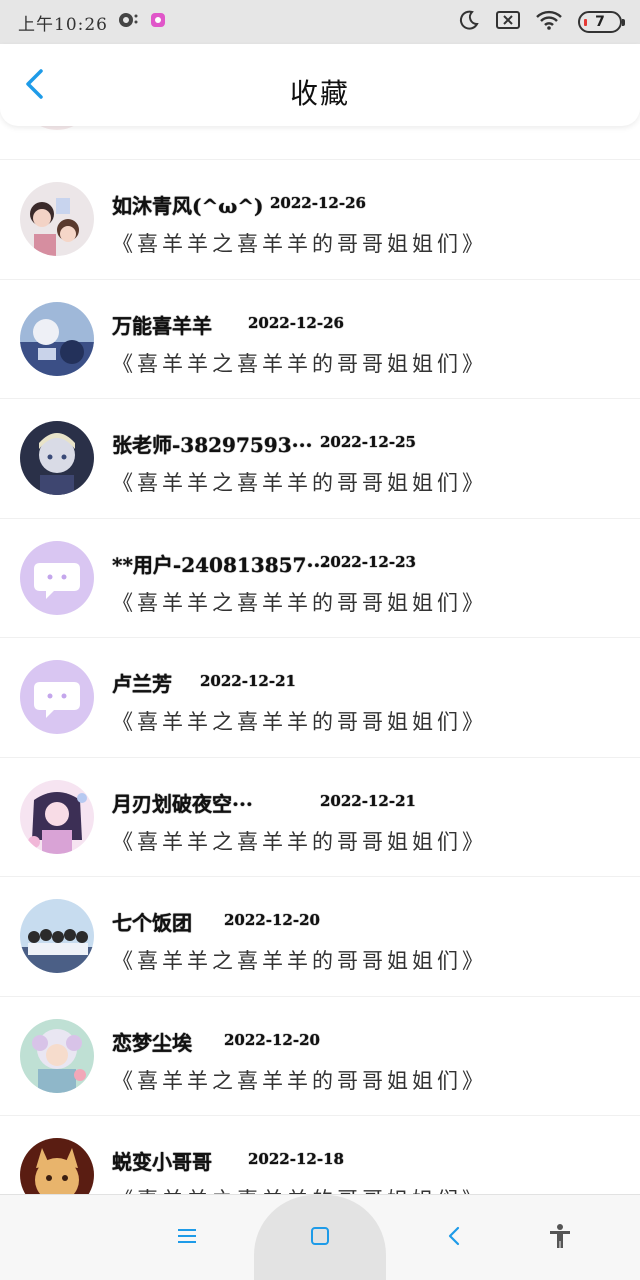  I want to click on favorite-date: 2022-12-23, so click(368, 561).